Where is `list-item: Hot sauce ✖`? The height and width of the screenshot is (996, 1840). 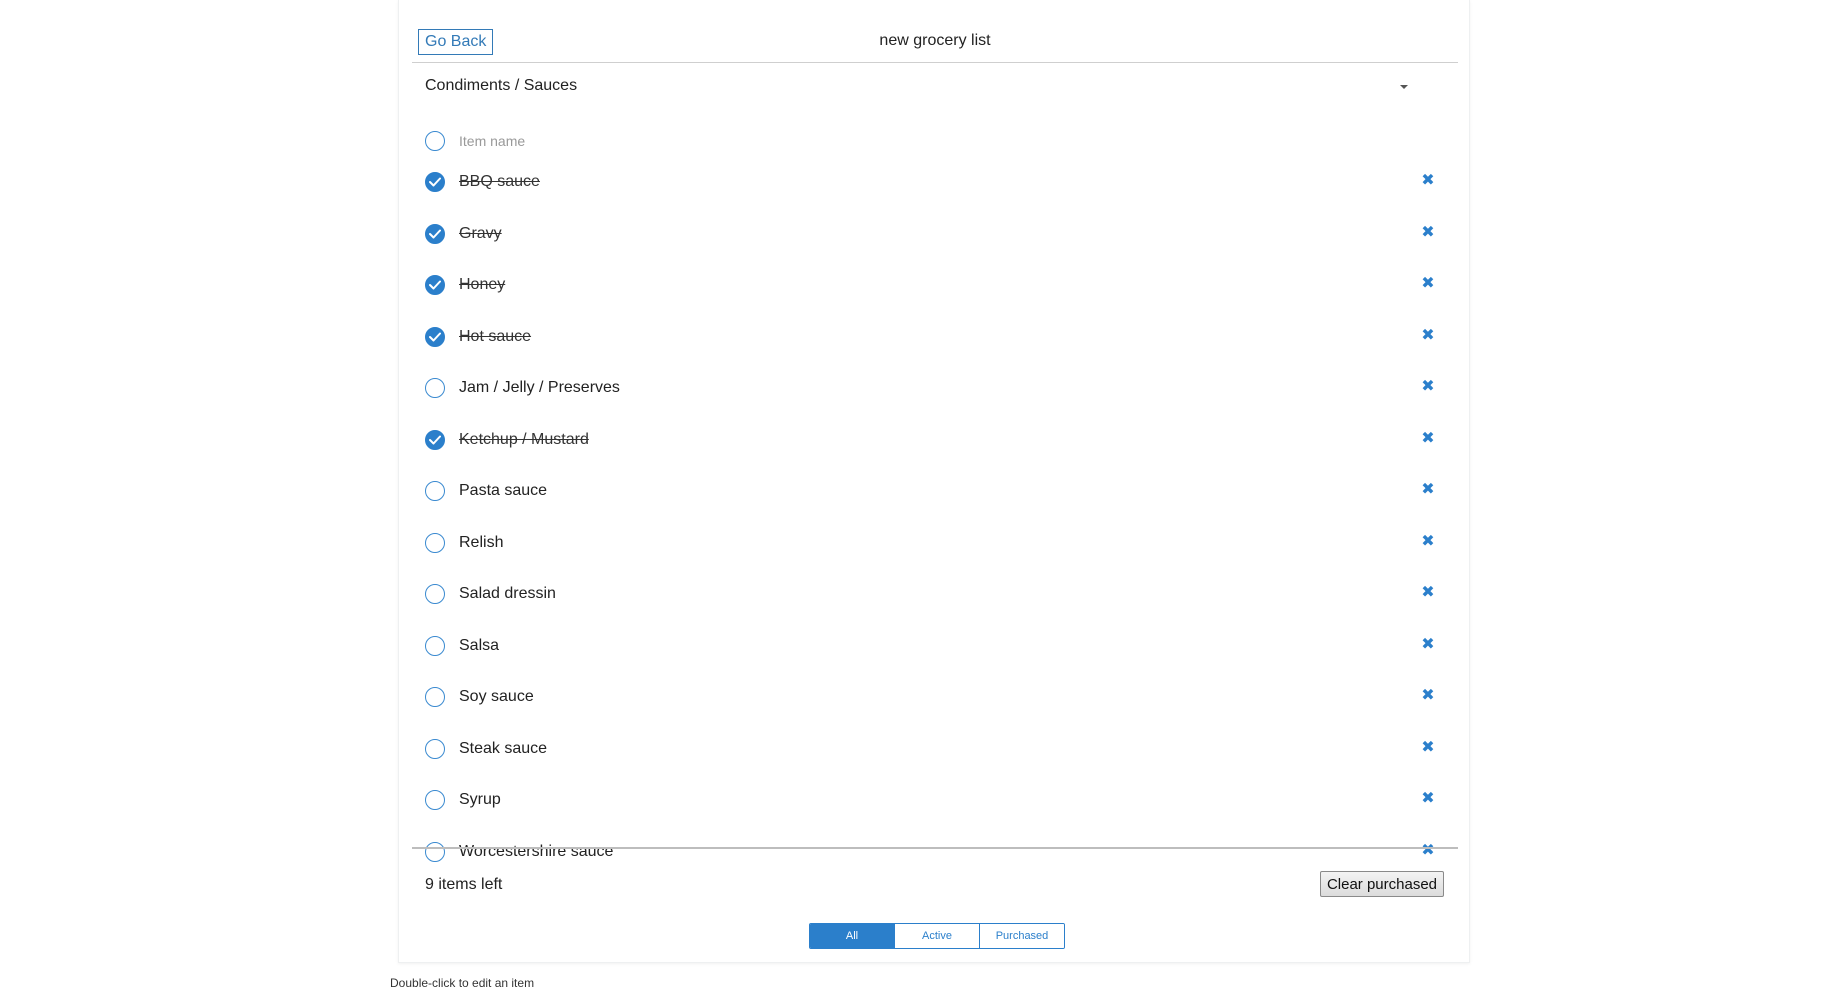 list-item: Hot sauce ✖ is located at coordinates (935, 339).